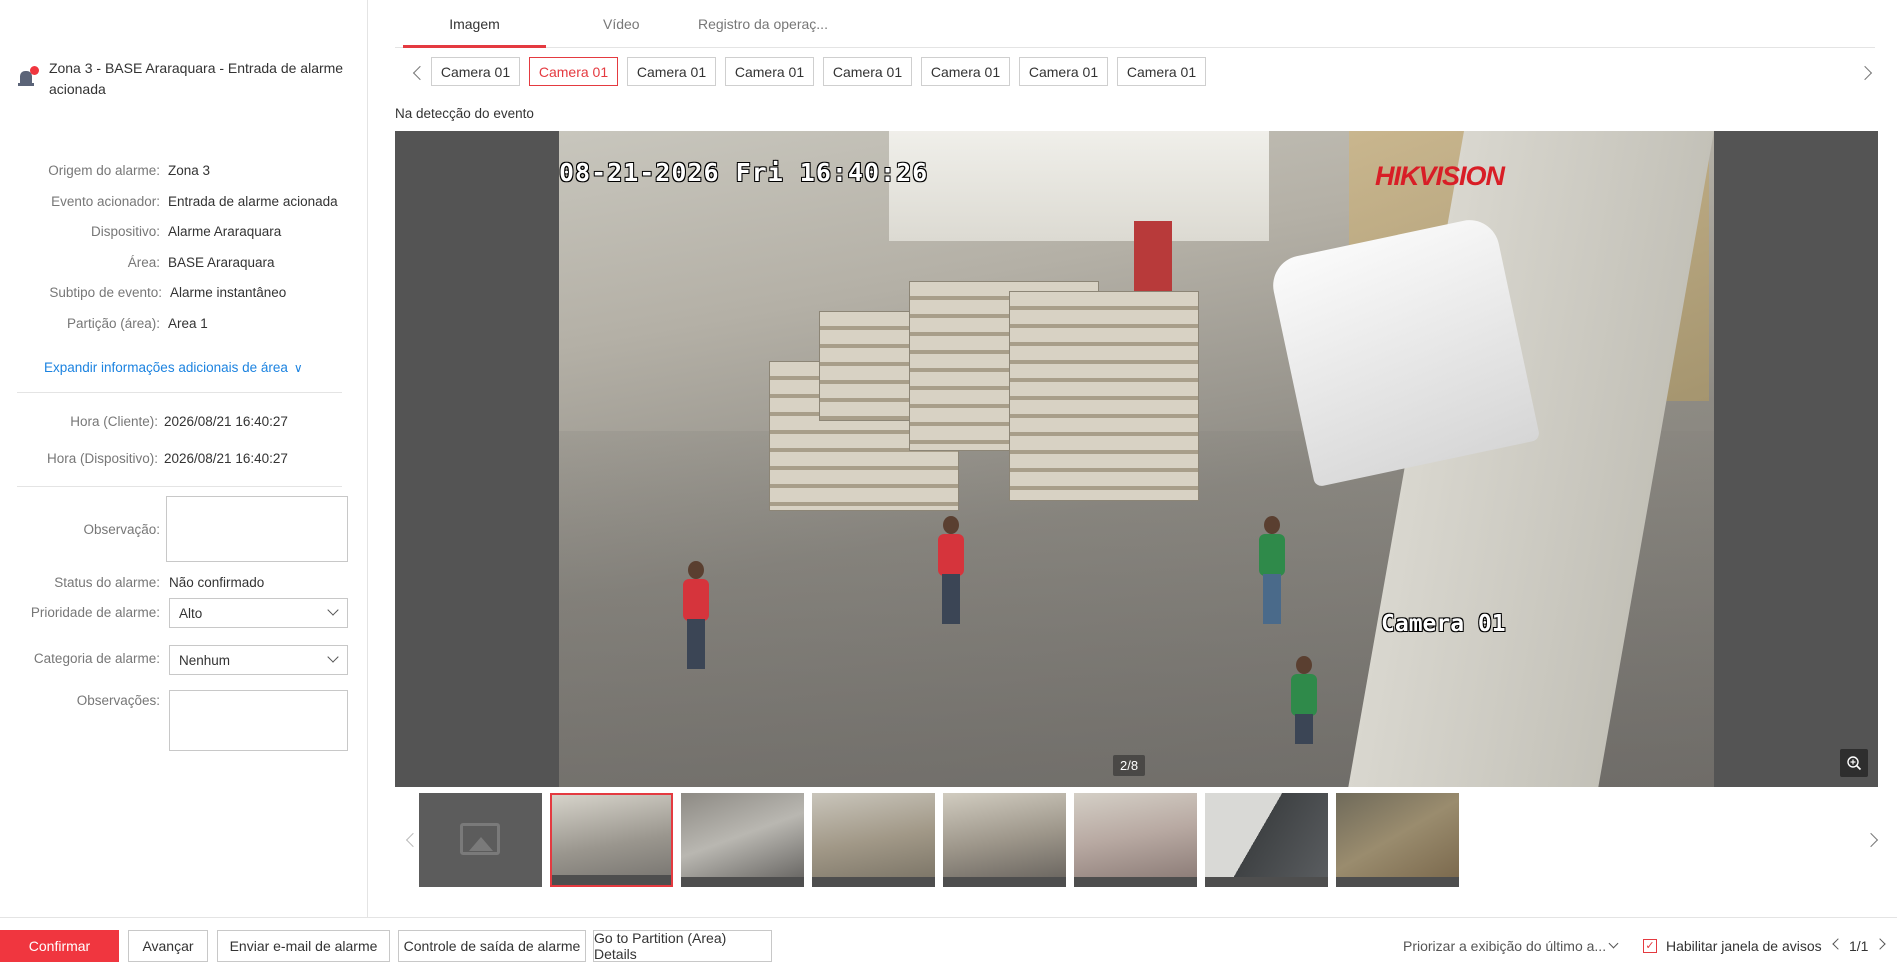 This screenshot has height=965, width=1897. Describe the element at coordinates (228, 292) in the screenshot. I see `subtype-value: Alarme instantâneo` at that location.